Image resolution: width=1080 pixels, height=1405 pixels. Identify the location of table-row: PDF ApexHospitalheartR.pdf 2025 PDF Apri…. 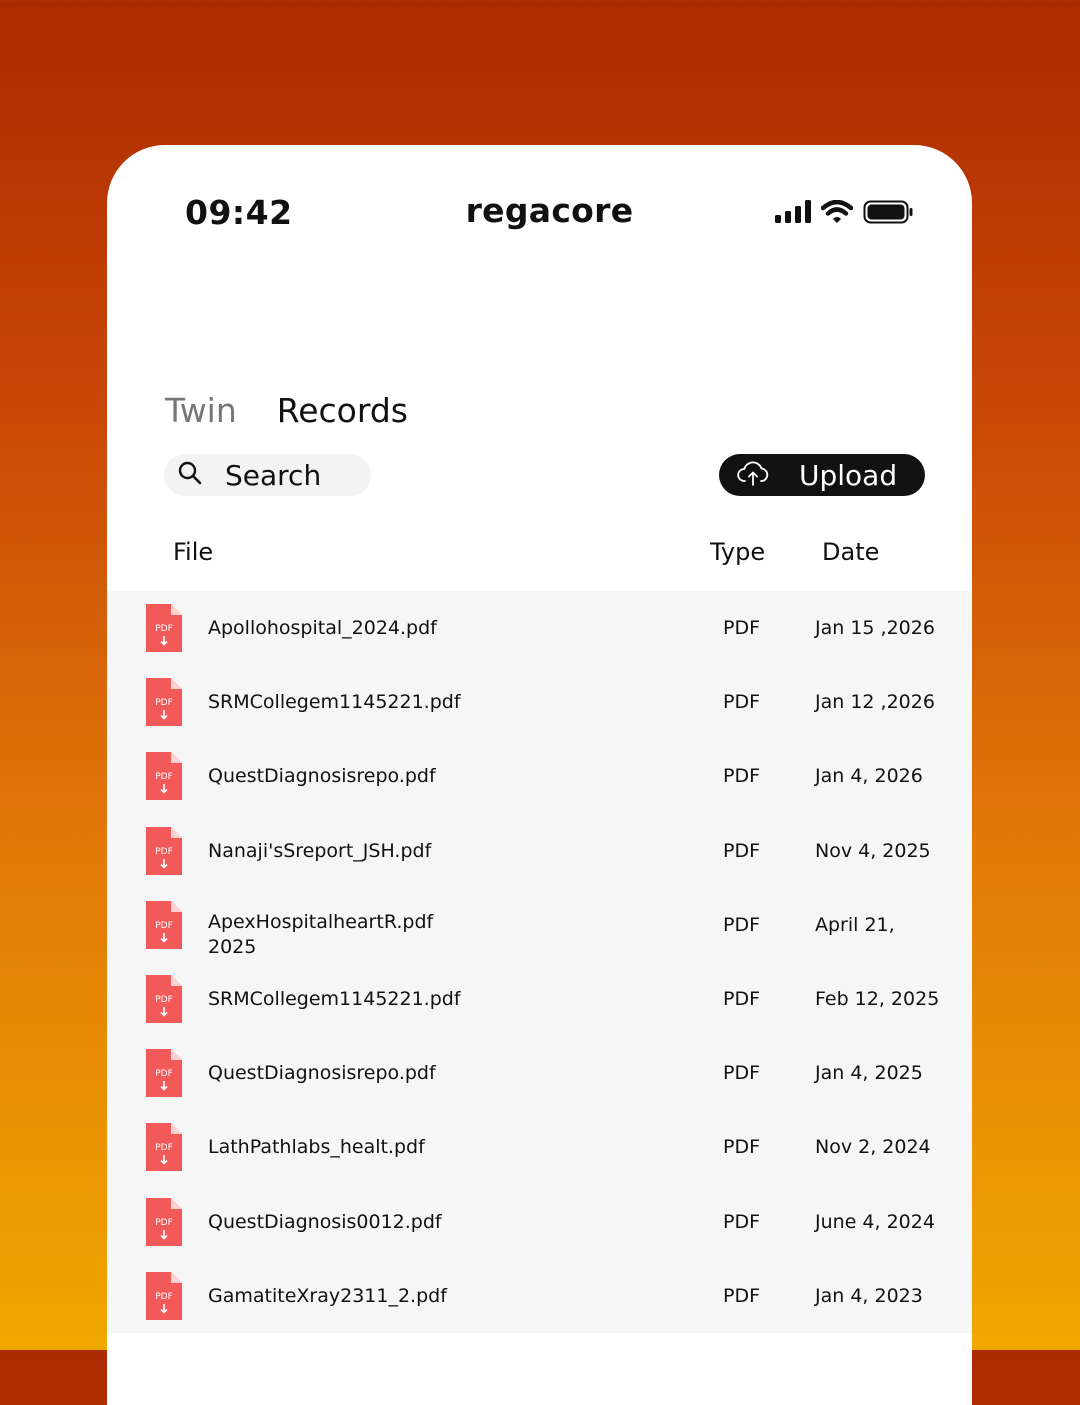
(539, 925).